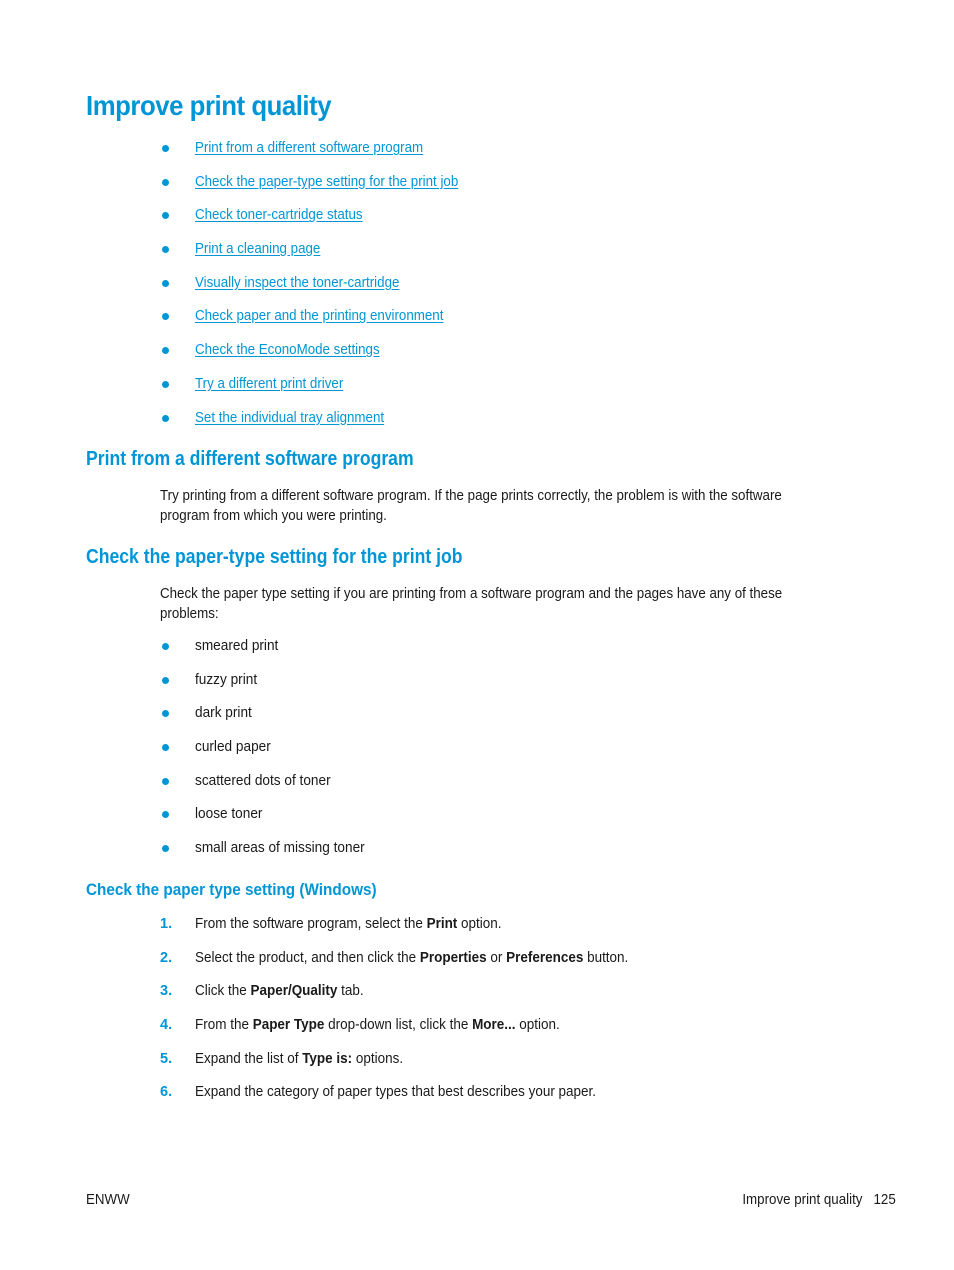 The width and height of the screenshot is (954, 1270). Describe the element at coordinates (442, 924) in the screenshot. I see `ui-term: Print` at that location.